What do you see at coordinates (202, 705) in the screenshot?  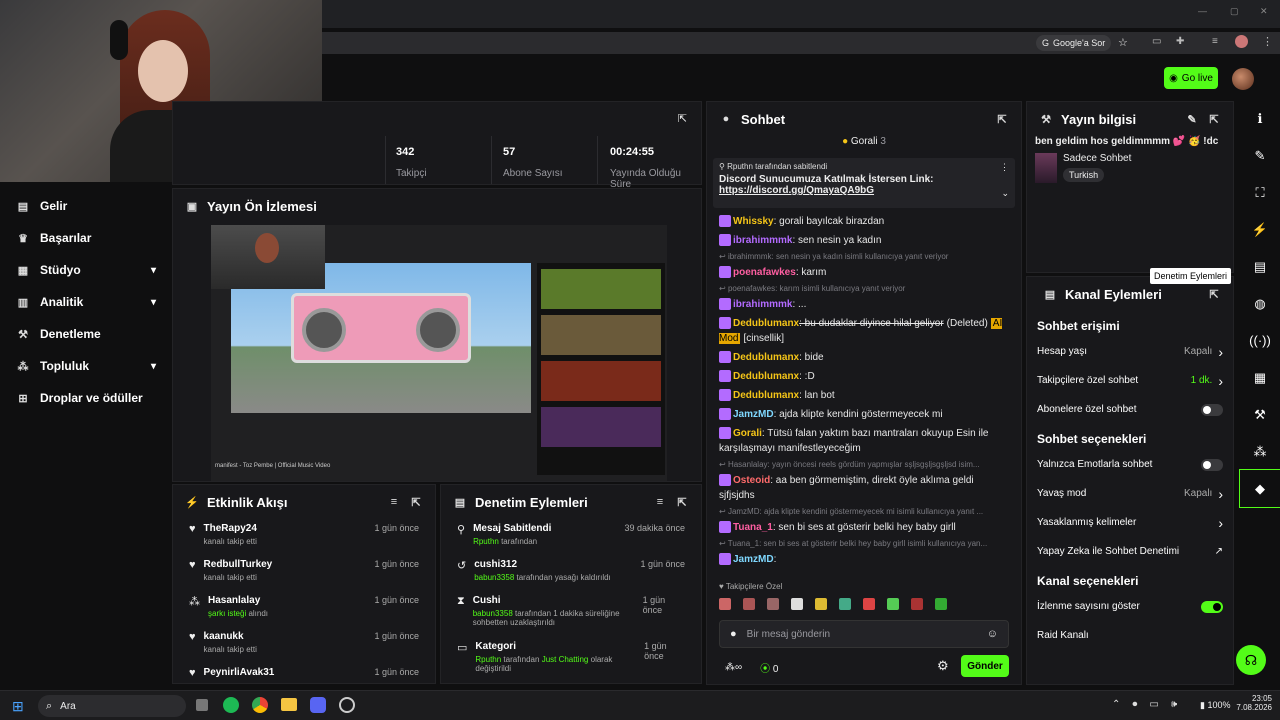 I see `task-view-icon` at bounding box center [202, 705].